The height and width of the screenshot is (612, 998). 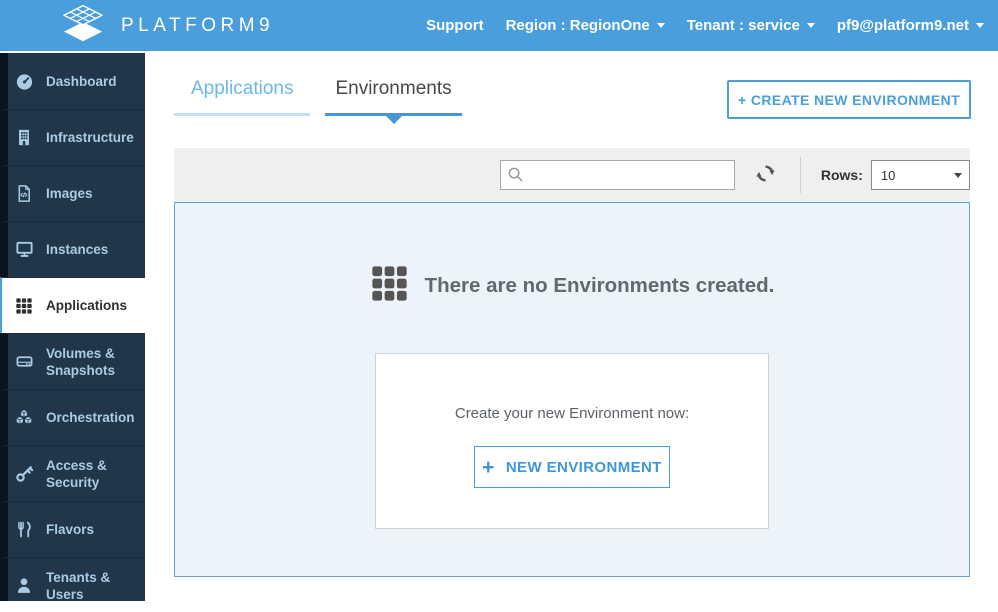 I want to click on cubes-icon, so click(x=24, y=418).